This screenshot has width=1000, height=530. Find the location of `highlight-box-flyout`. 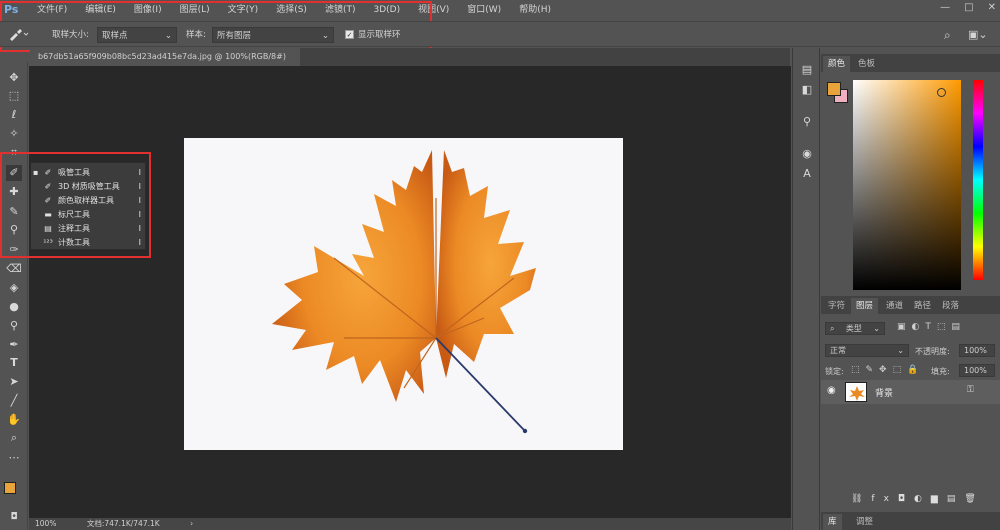

highlight-box-flyout is located at coordinates (75, 205).